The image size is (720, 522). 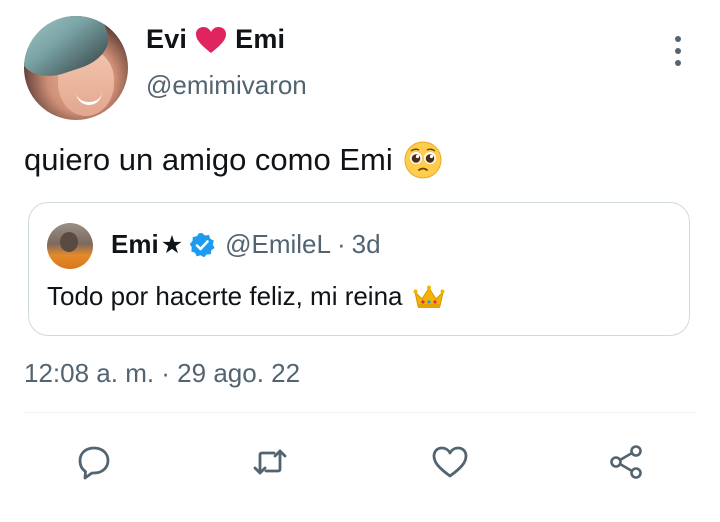 I want to click on quoted-author-name: Emi, so click(x=135, y=244).